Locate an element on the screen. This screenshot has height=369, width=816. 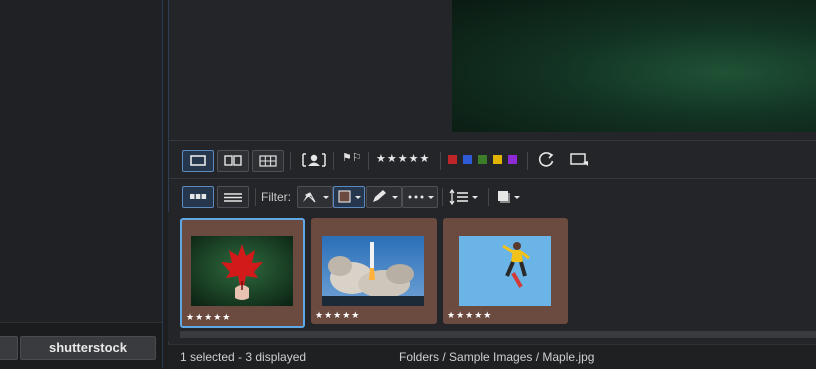
list-view-button is located at coordinates (233, 197).